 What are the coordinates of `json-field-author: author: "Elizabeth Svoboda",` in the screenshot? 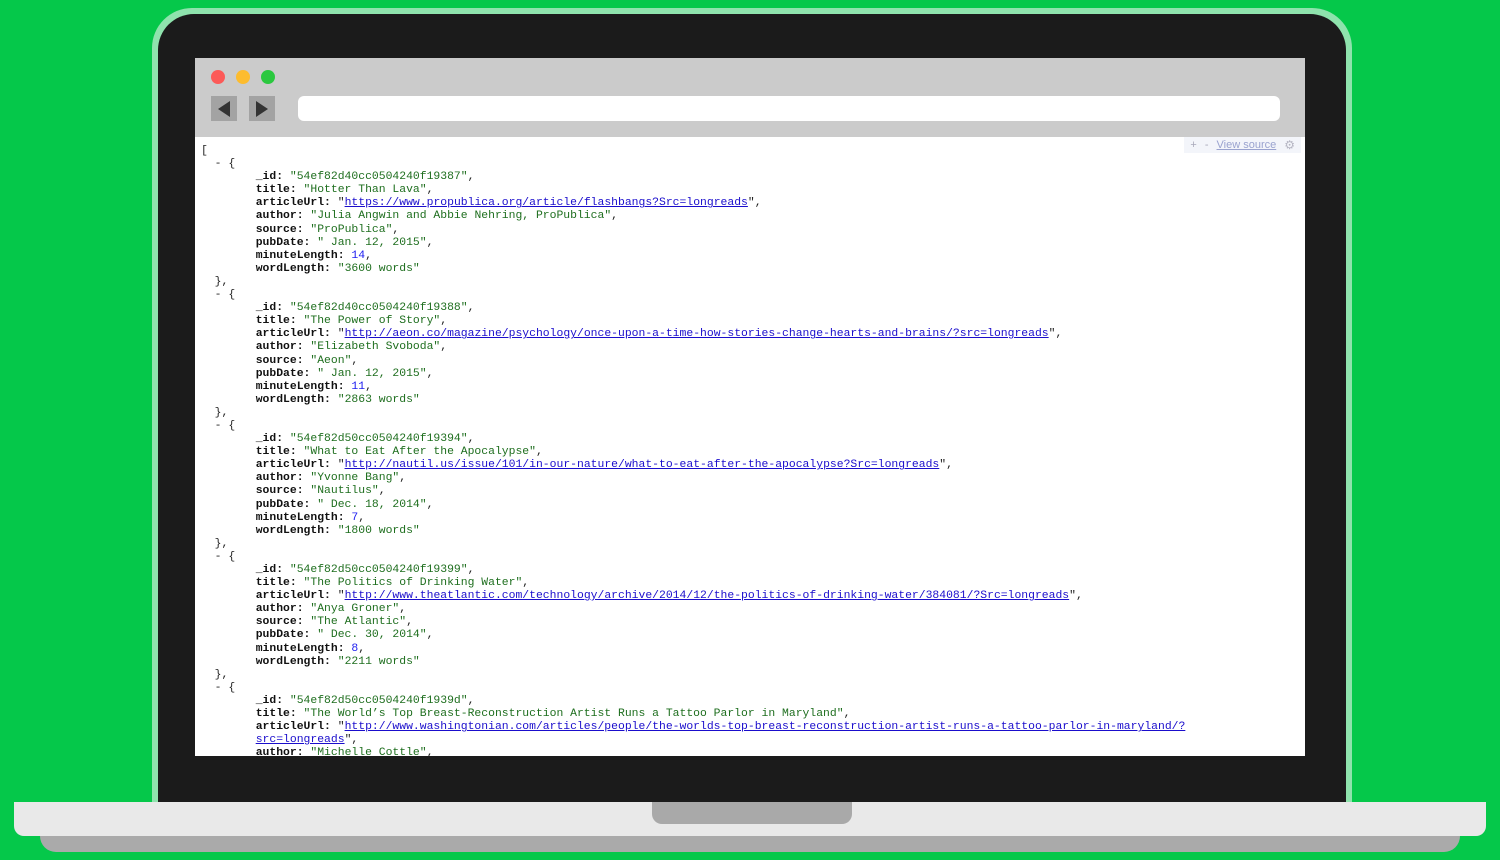 It's located at (351, 347).